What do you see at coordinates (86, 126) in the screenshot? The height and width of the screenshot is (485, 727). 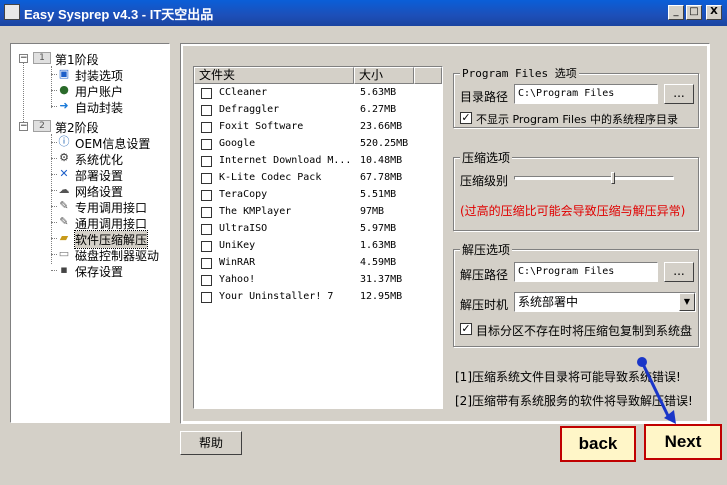 I see `tree-stage-2: − 2 第2阶段` at bounding box center [86, 126].